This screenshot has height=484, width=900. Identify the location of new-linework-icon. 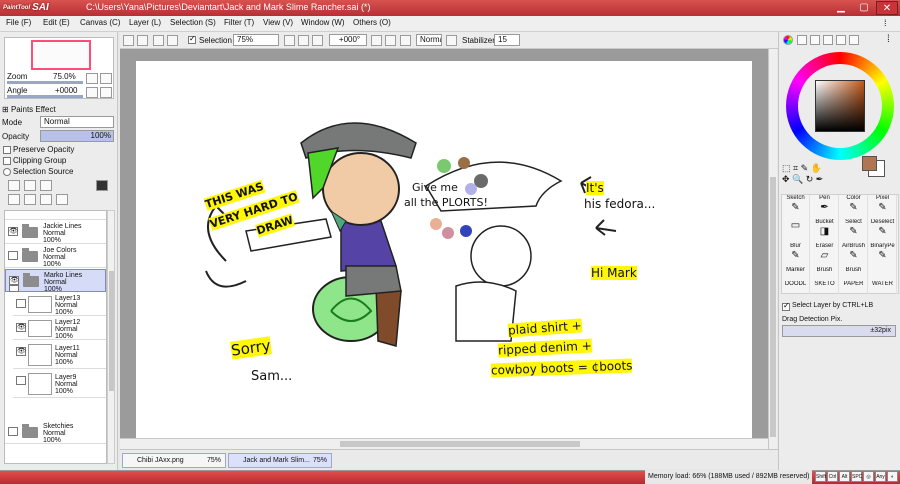
(30, 185).